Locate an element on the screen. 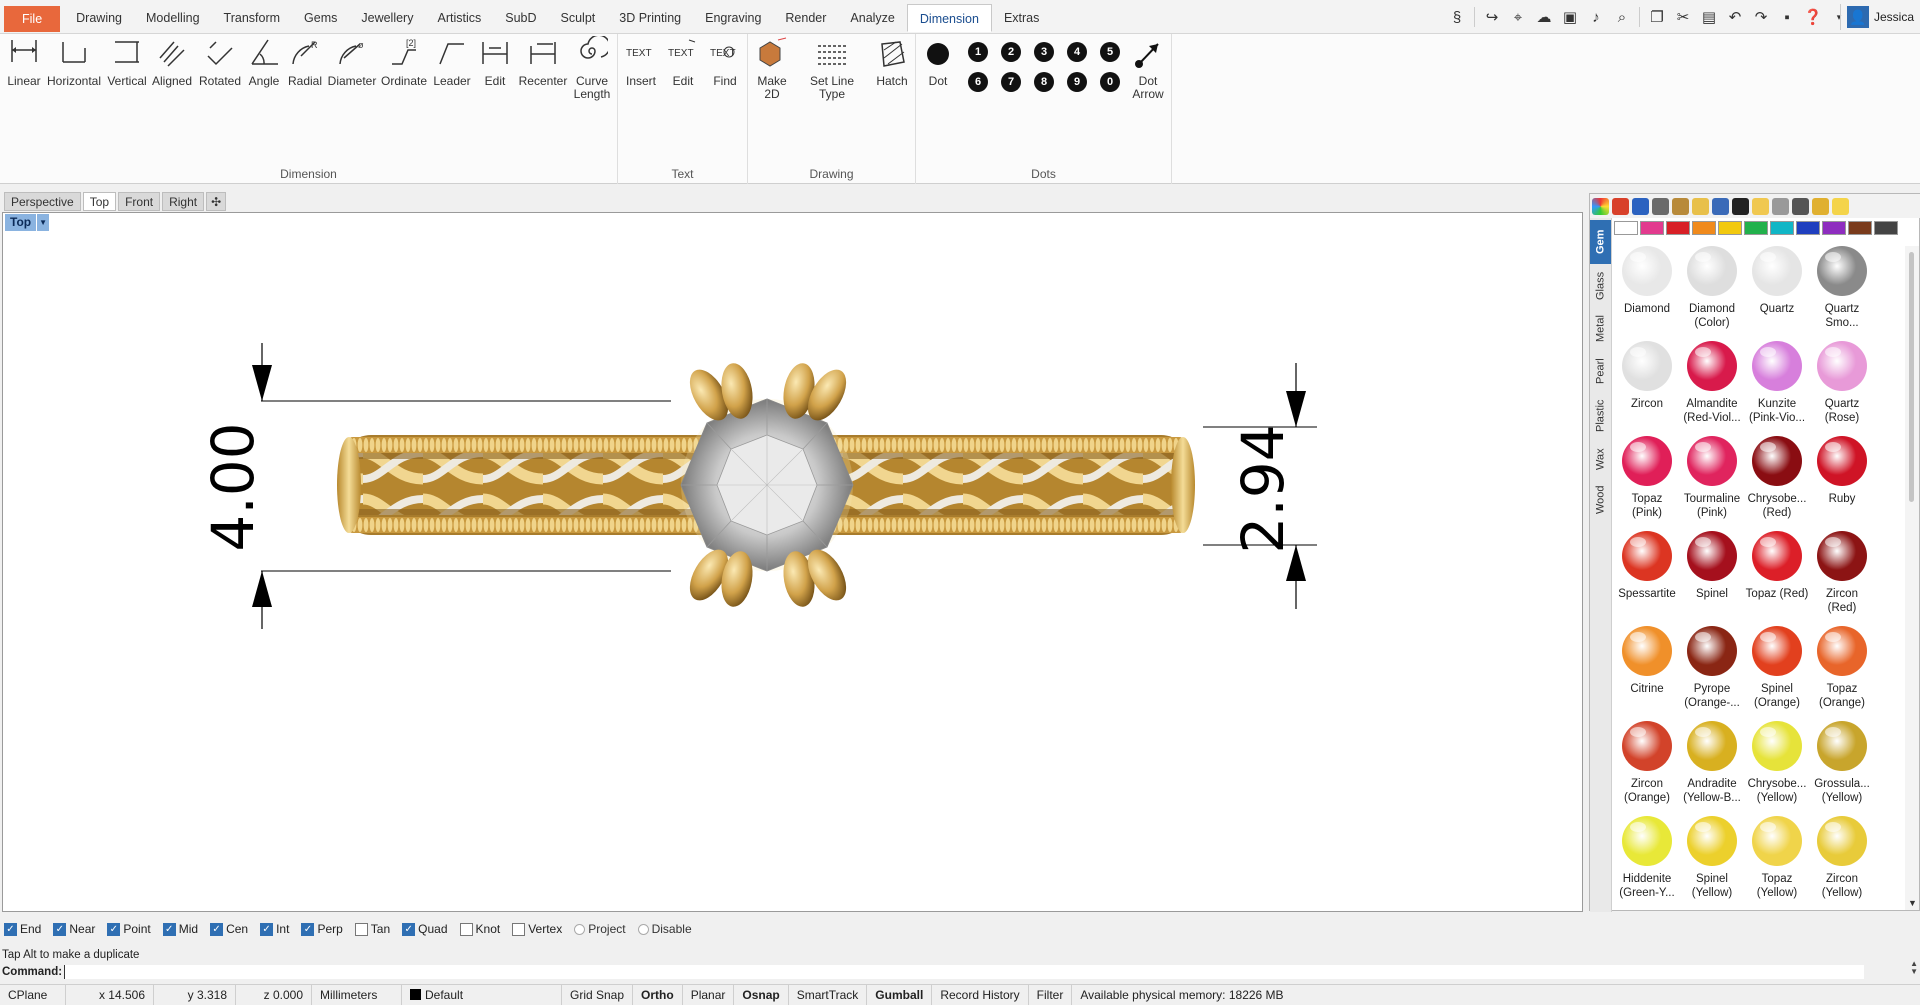  menu-tab-artistics: Artistics is located at coordinates (459, 18).